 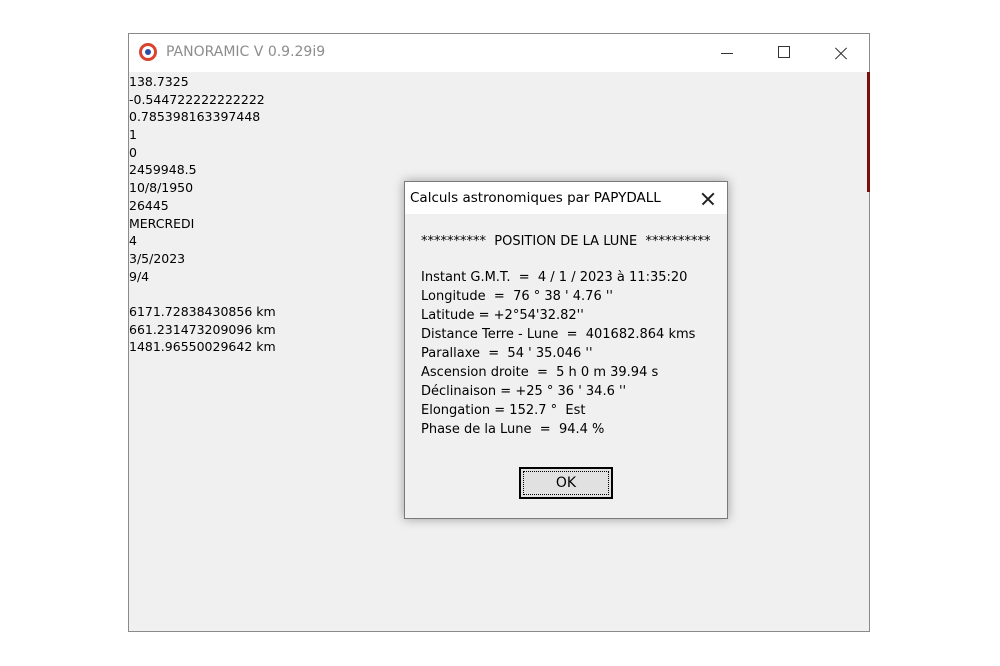 What do you see at coordinates (197, 99) in the screenshot?
I see `output-line: -0.544722222222222` at bounding box center [197, 99].